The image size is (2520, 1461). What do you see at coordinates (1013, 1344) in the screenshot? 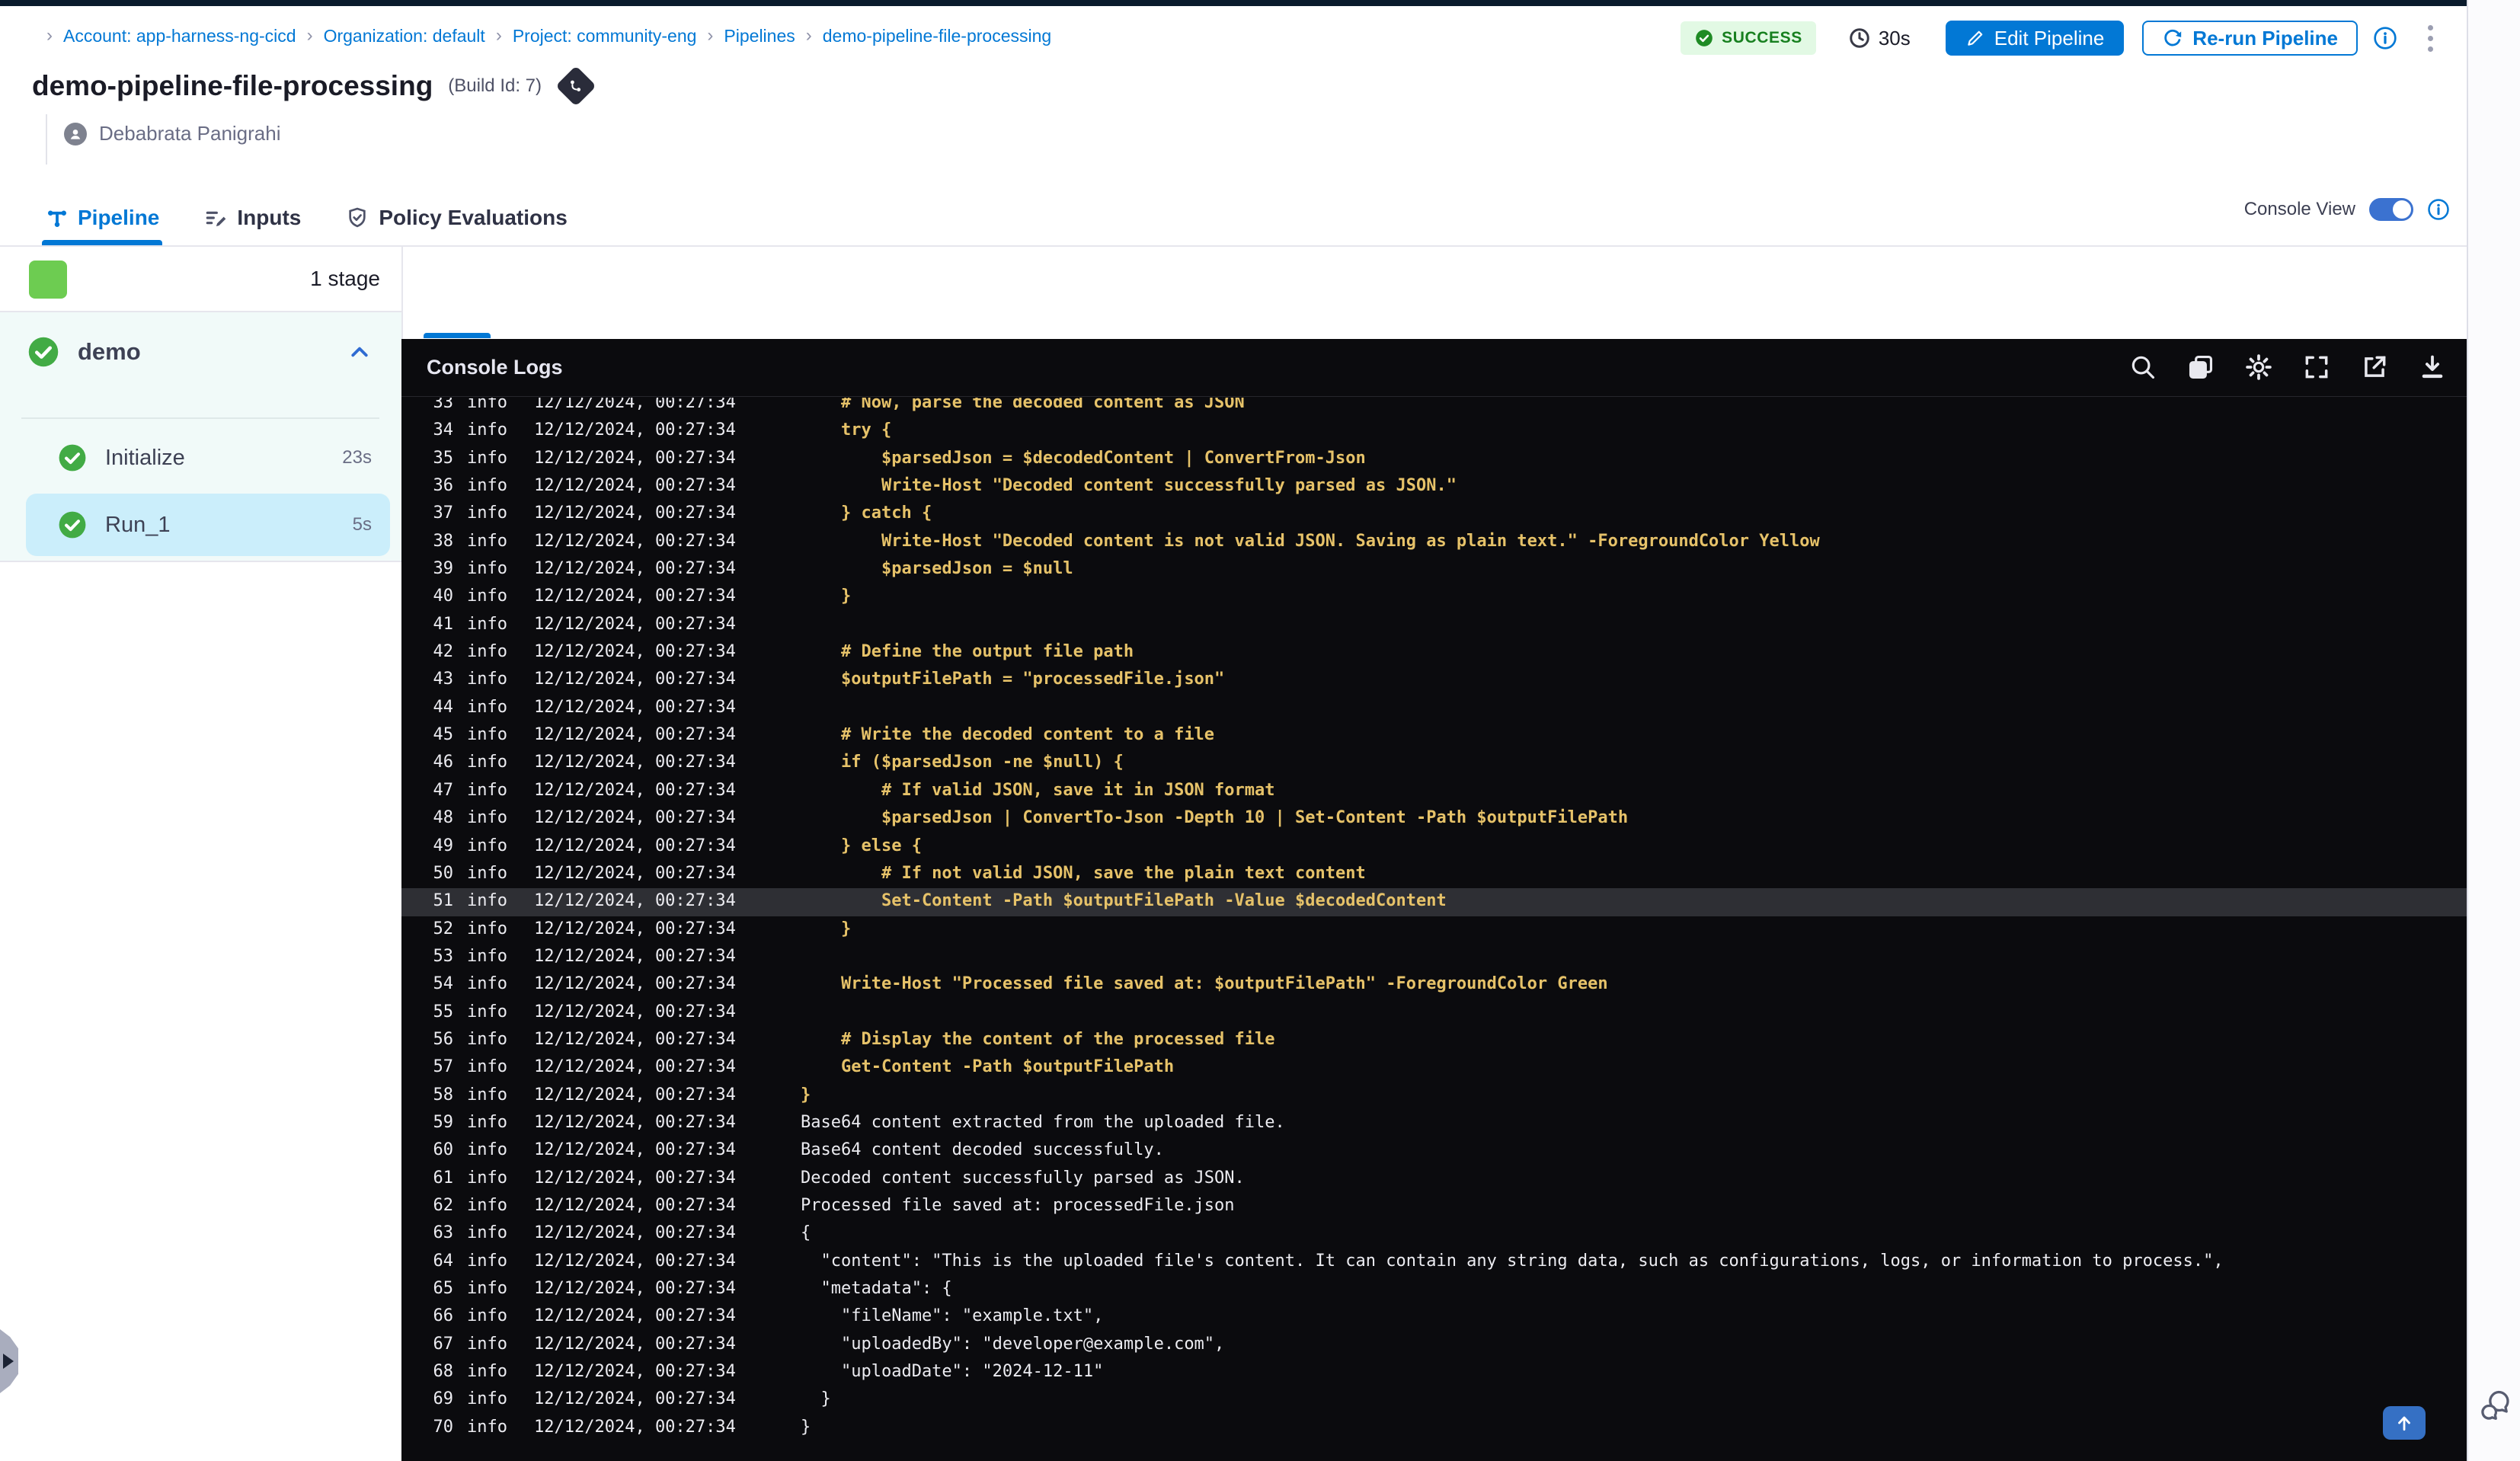
I see `log-message: "uploadedBy": "developer@example.com",` at bounding box center [1013, 1344].